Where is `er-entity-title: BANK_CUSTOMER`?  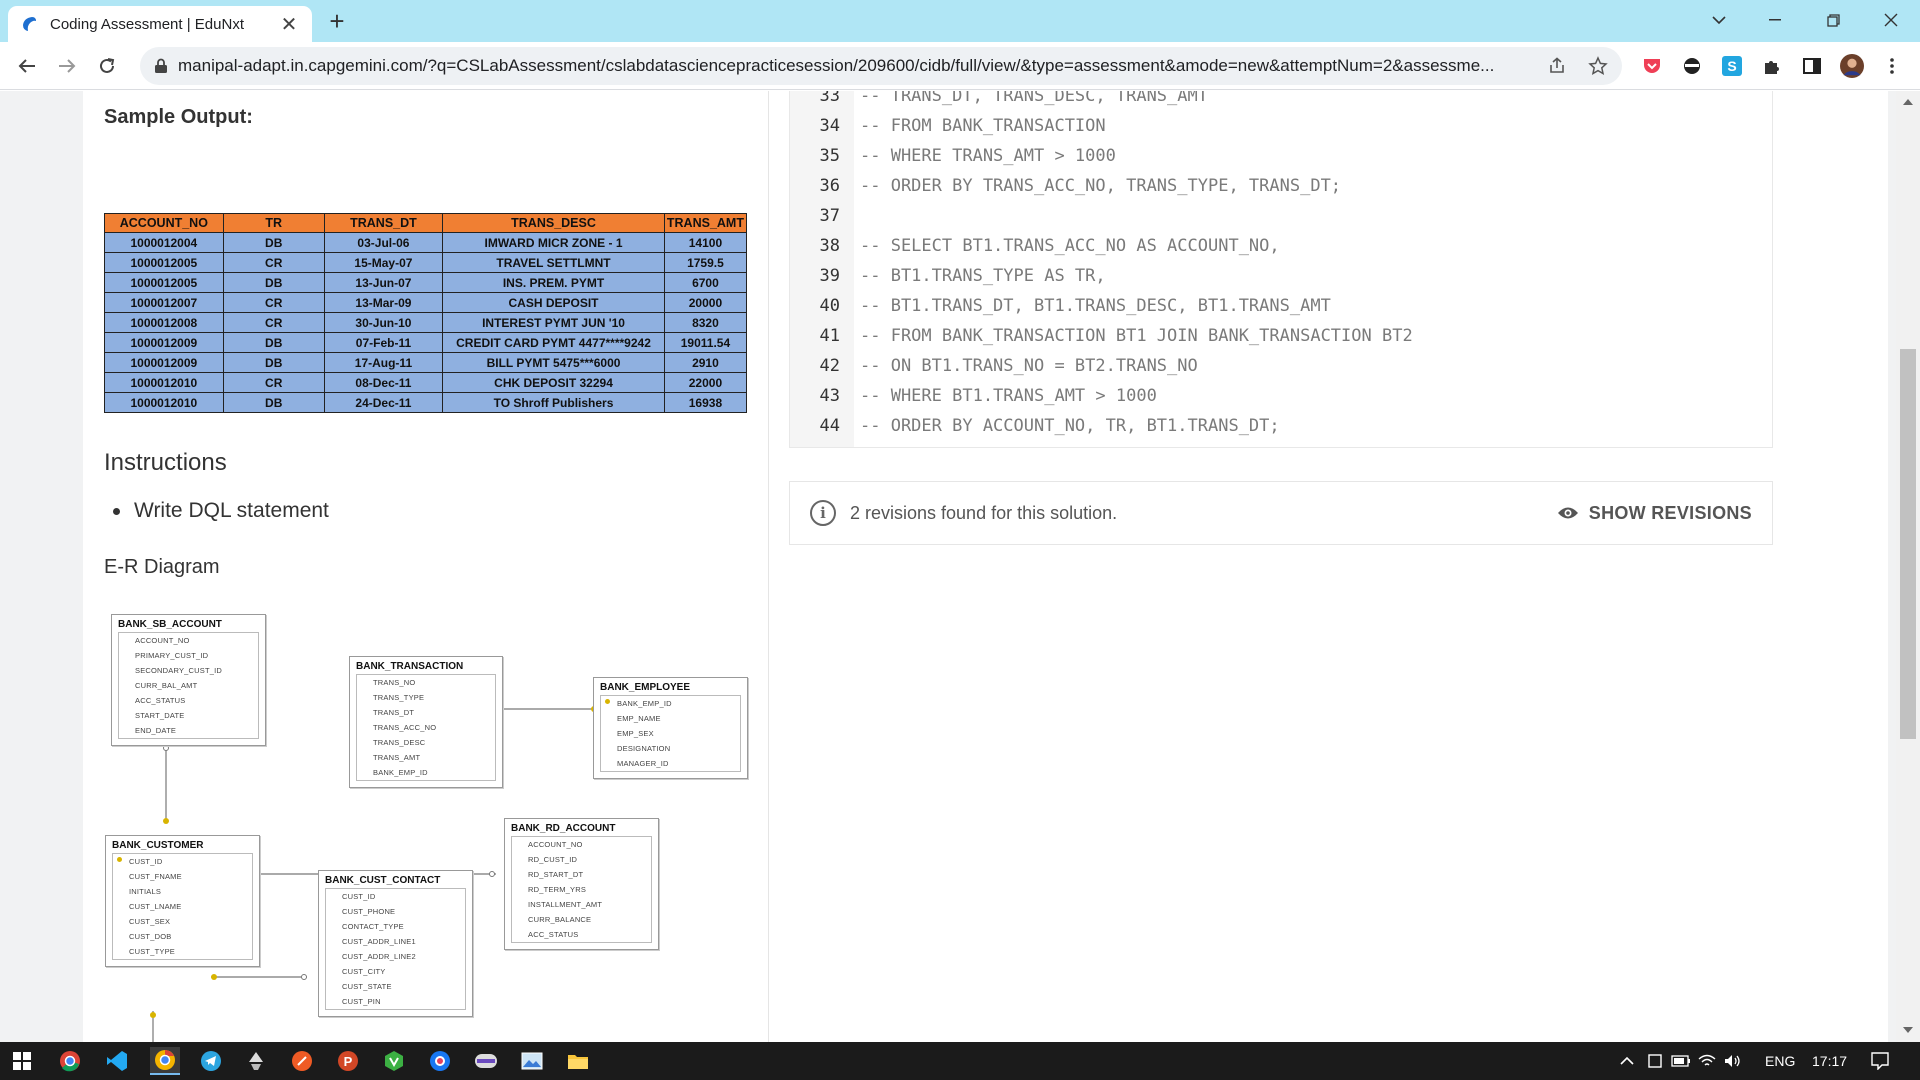 er-entity-title: BANK_CUSTOMER is located at coordinates (158, 845).